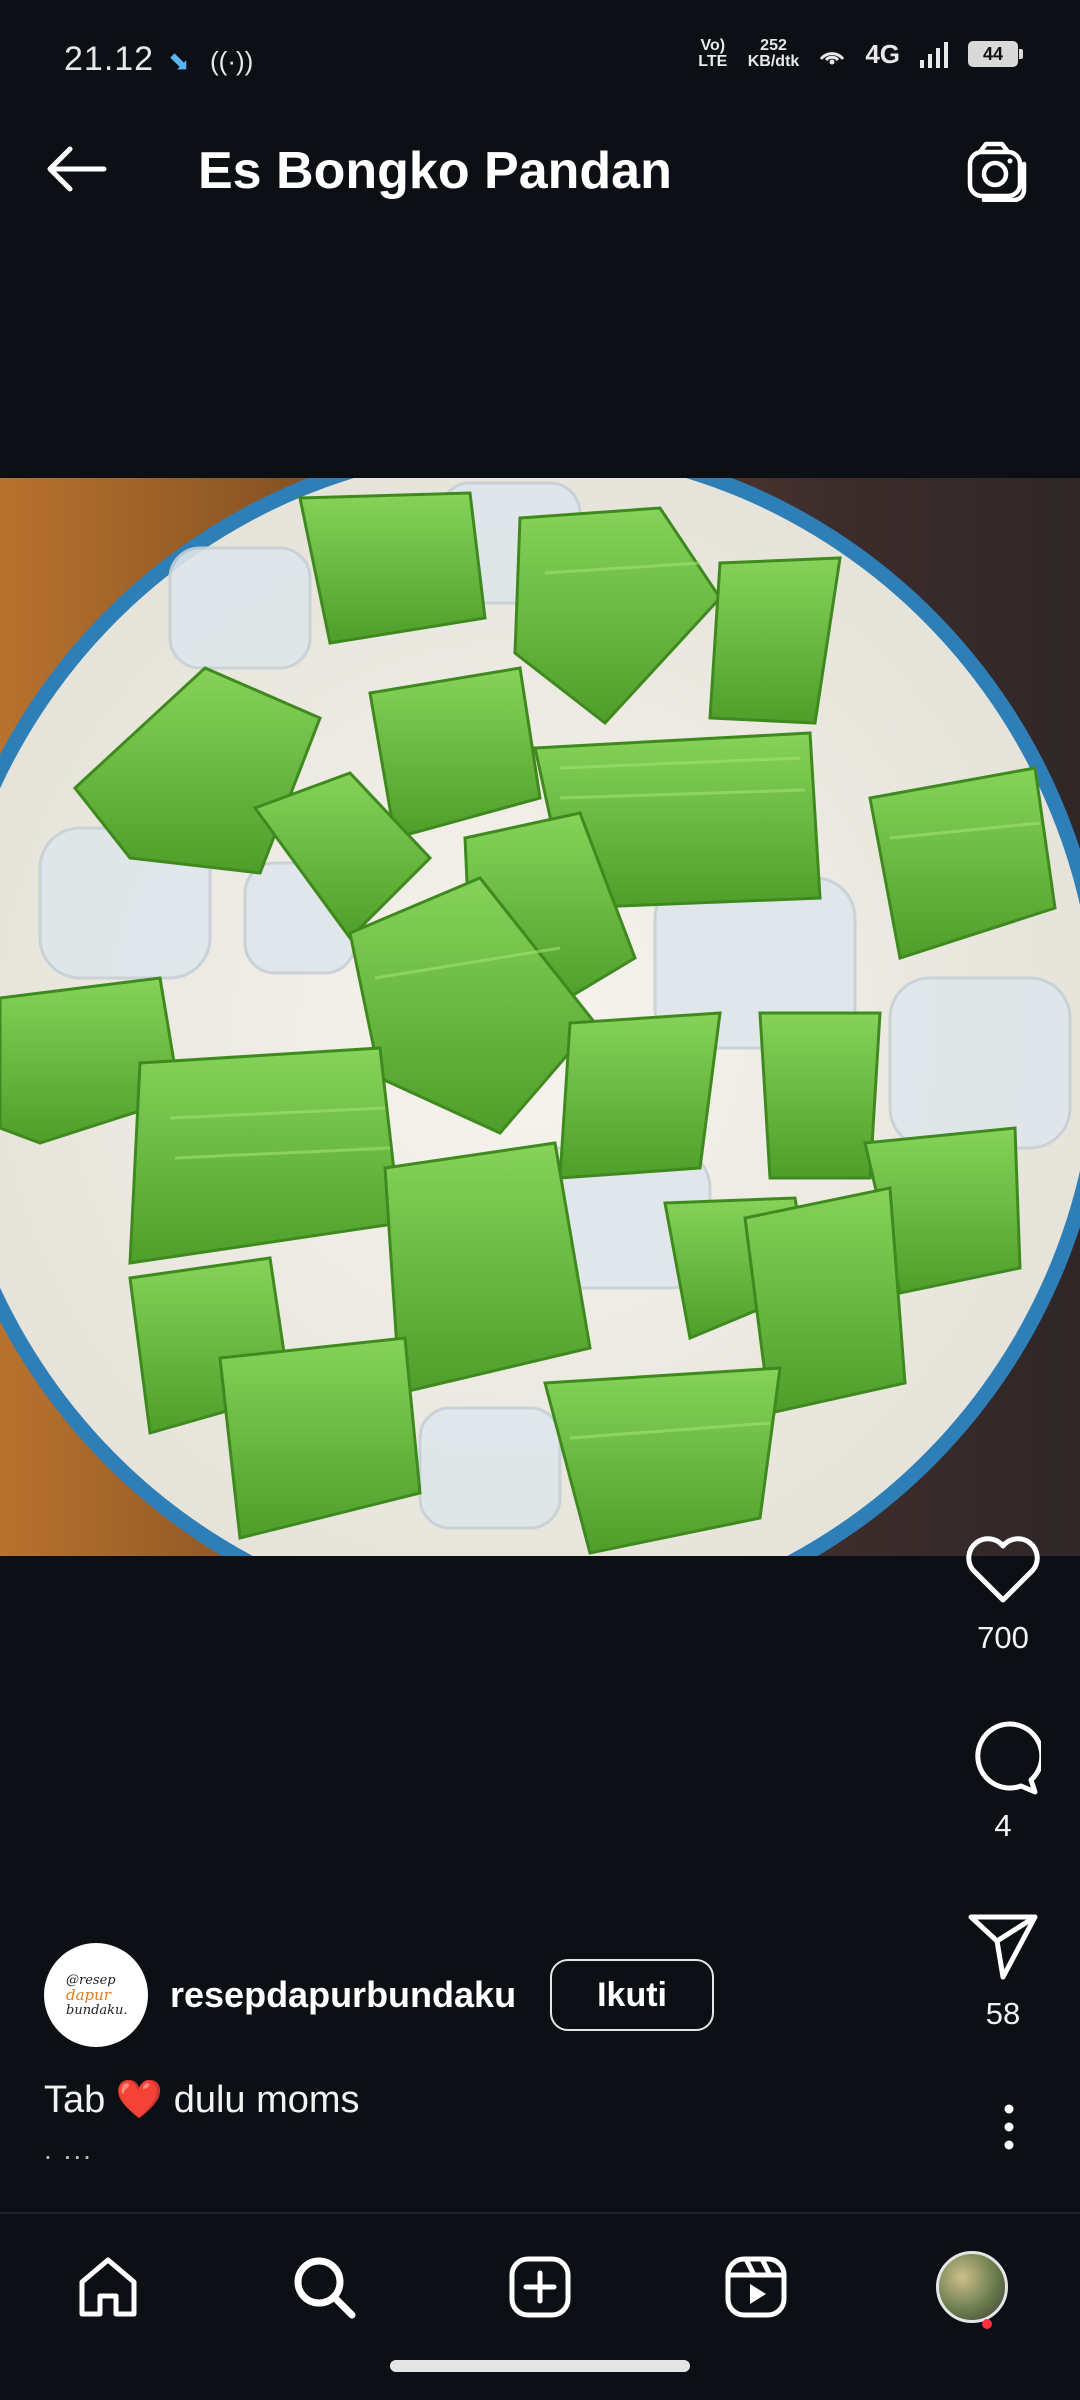 The width and height of the screenshot is (1080, 2400). Describe the element at coordinates (1003, 2013) in the screenshot. I see `share-count: 58` at that location.